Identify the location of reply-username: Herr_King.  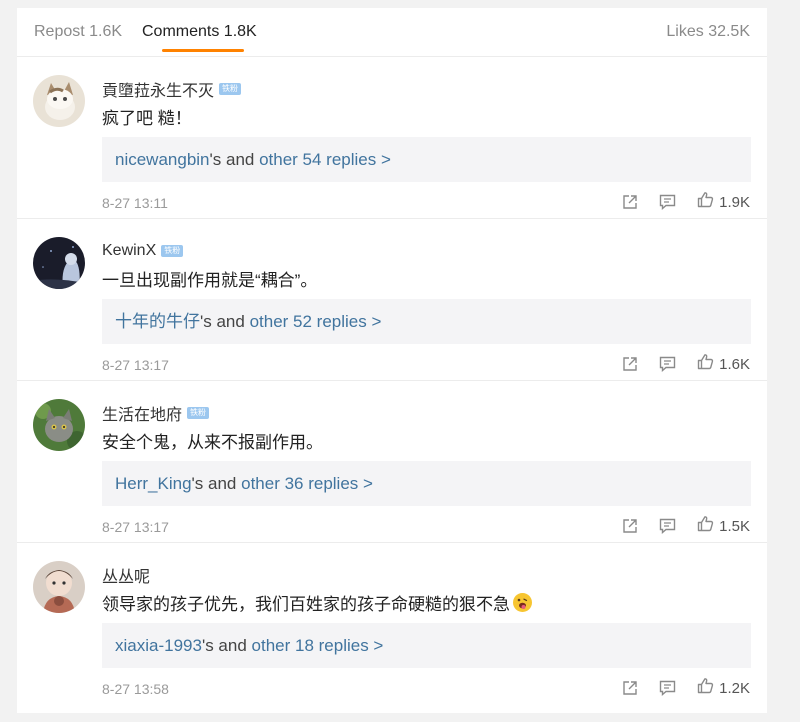
(153, 483).